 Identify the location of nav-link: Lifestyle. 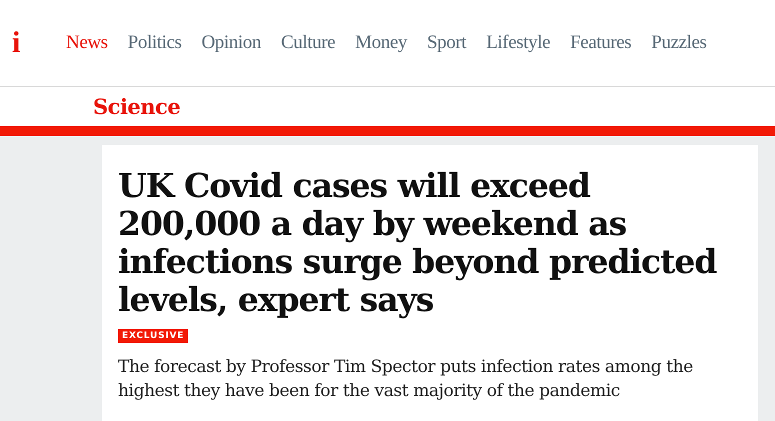
(518, 43).